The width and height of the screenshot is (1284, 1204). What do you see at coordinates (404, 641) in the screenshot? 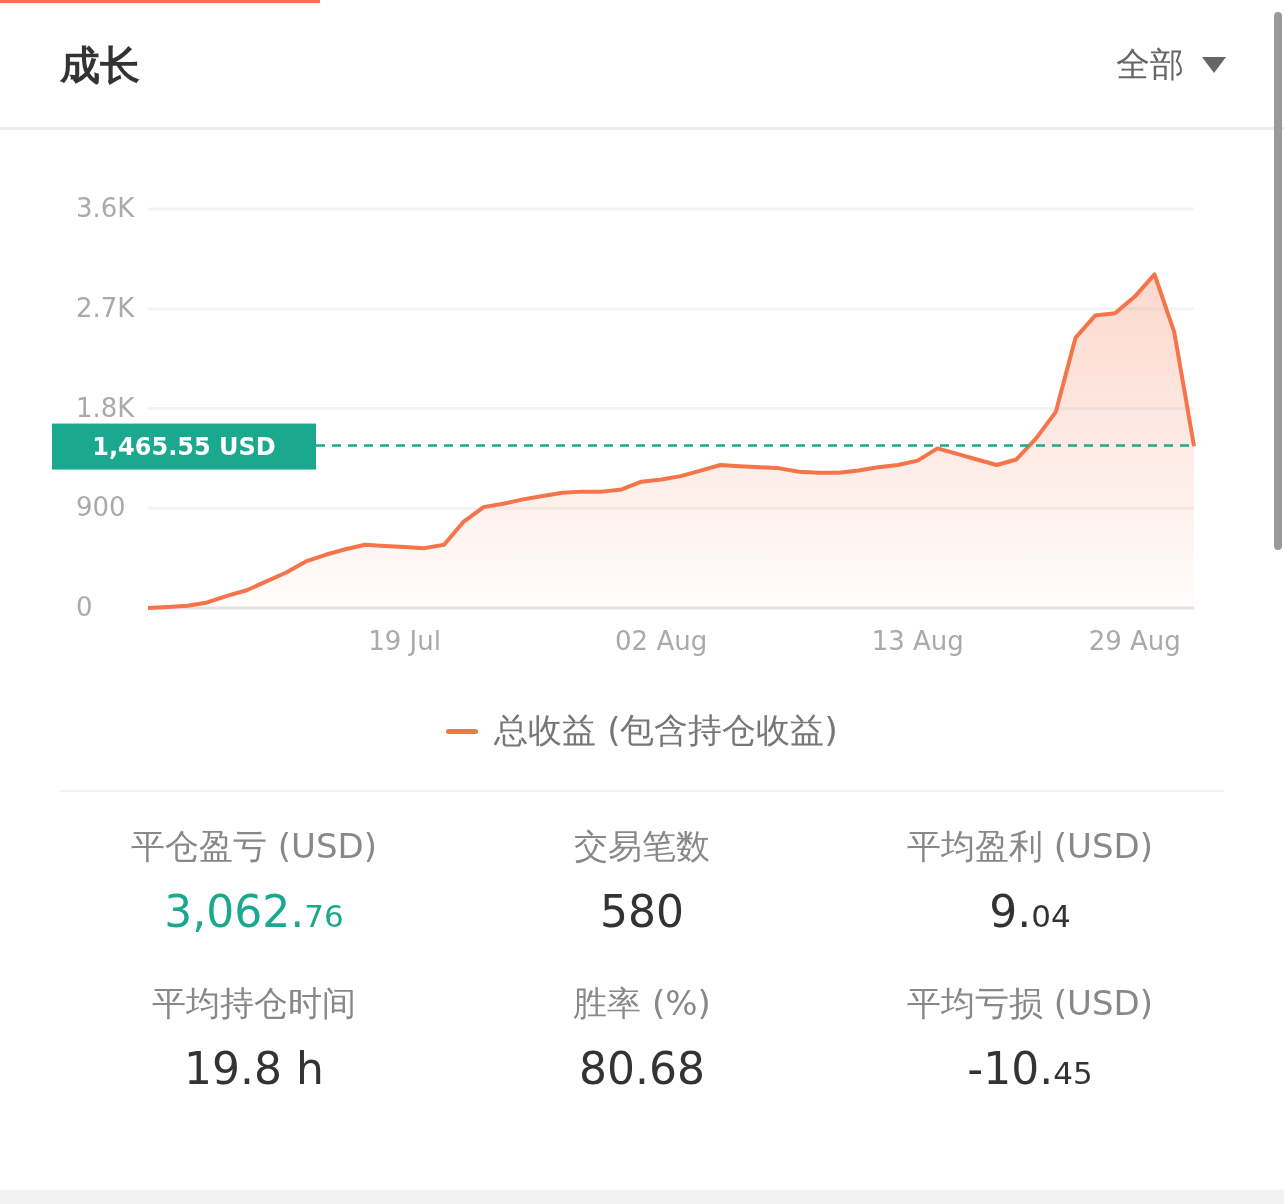
I see `axis-label: 19 Jul` at bounding box center [404, 641].